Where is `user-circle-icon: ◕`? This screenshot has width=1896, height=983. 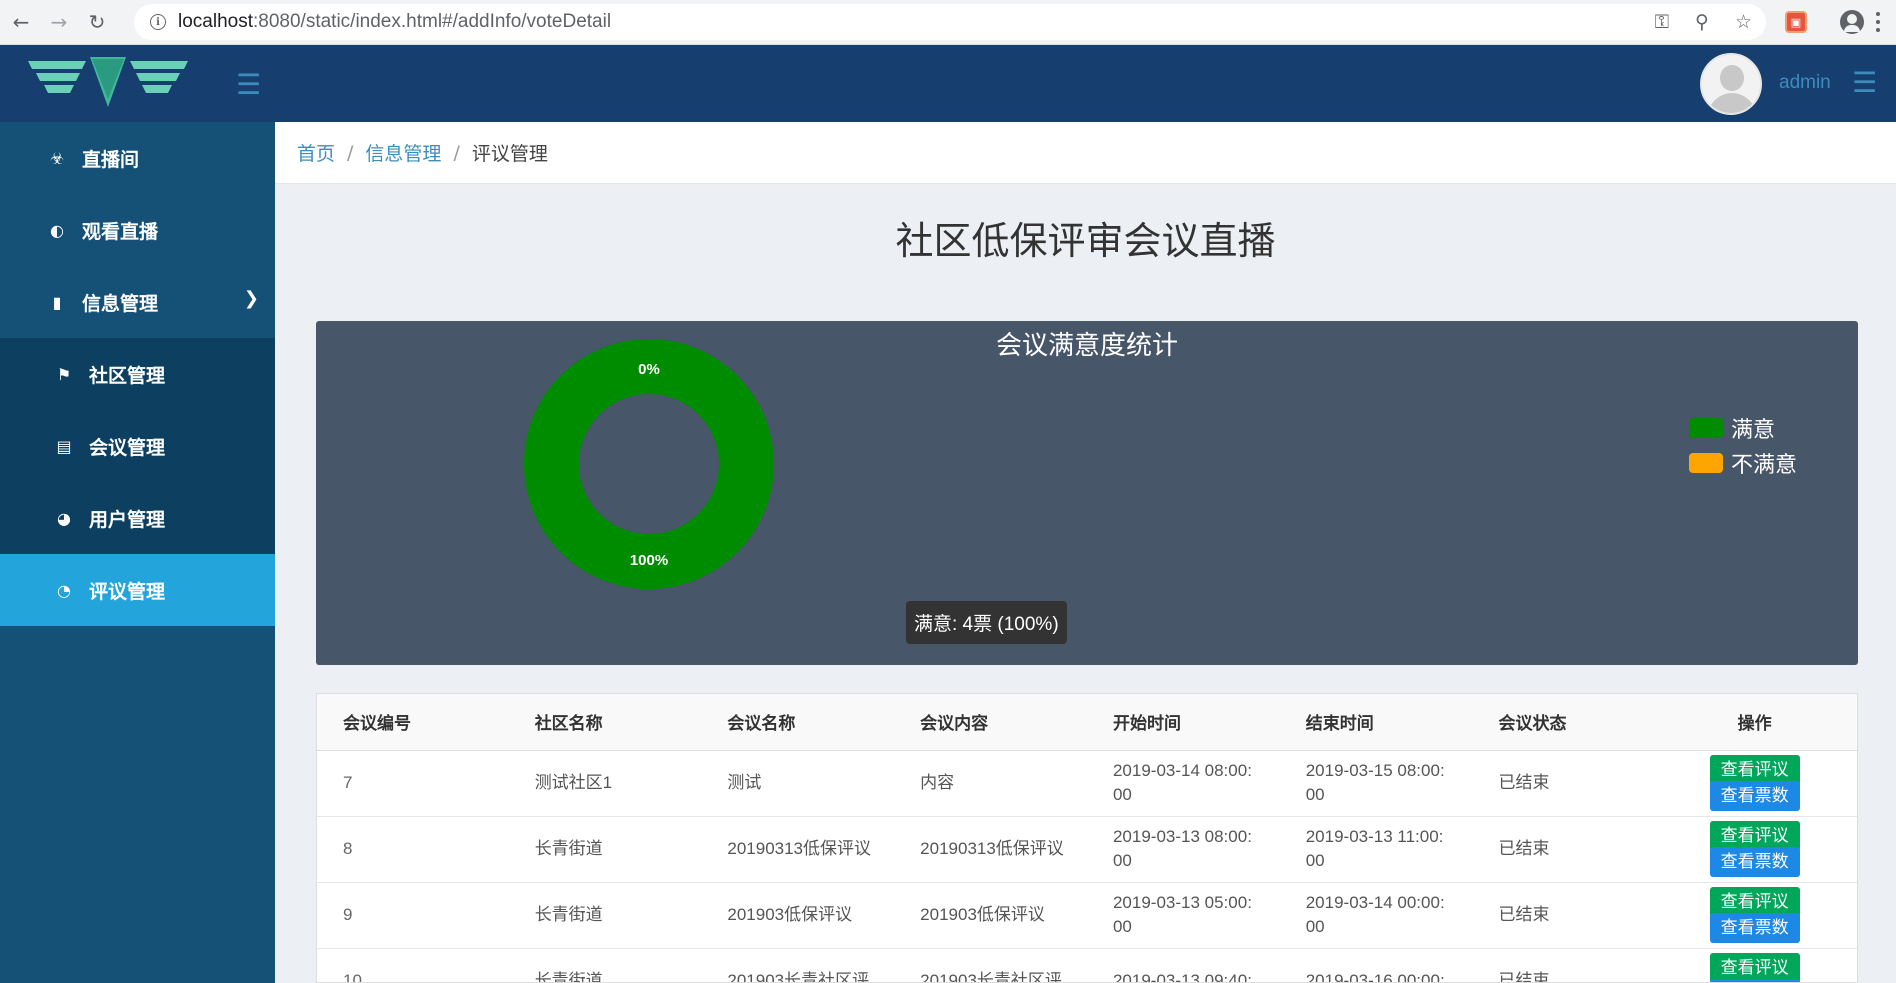
user-circle-icon: ◕ is located at coordinates (64, 518).